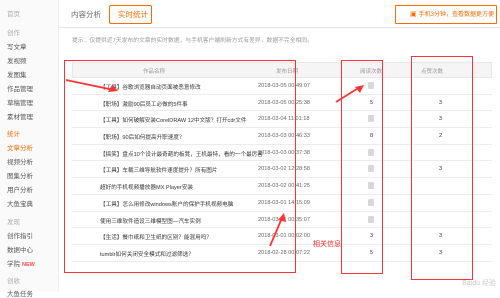  What do you see at coordinates (20, 88) in the screenshot?
I see `sidebar-item-works-manage: 作品管理` at bounding box center [20, 88].